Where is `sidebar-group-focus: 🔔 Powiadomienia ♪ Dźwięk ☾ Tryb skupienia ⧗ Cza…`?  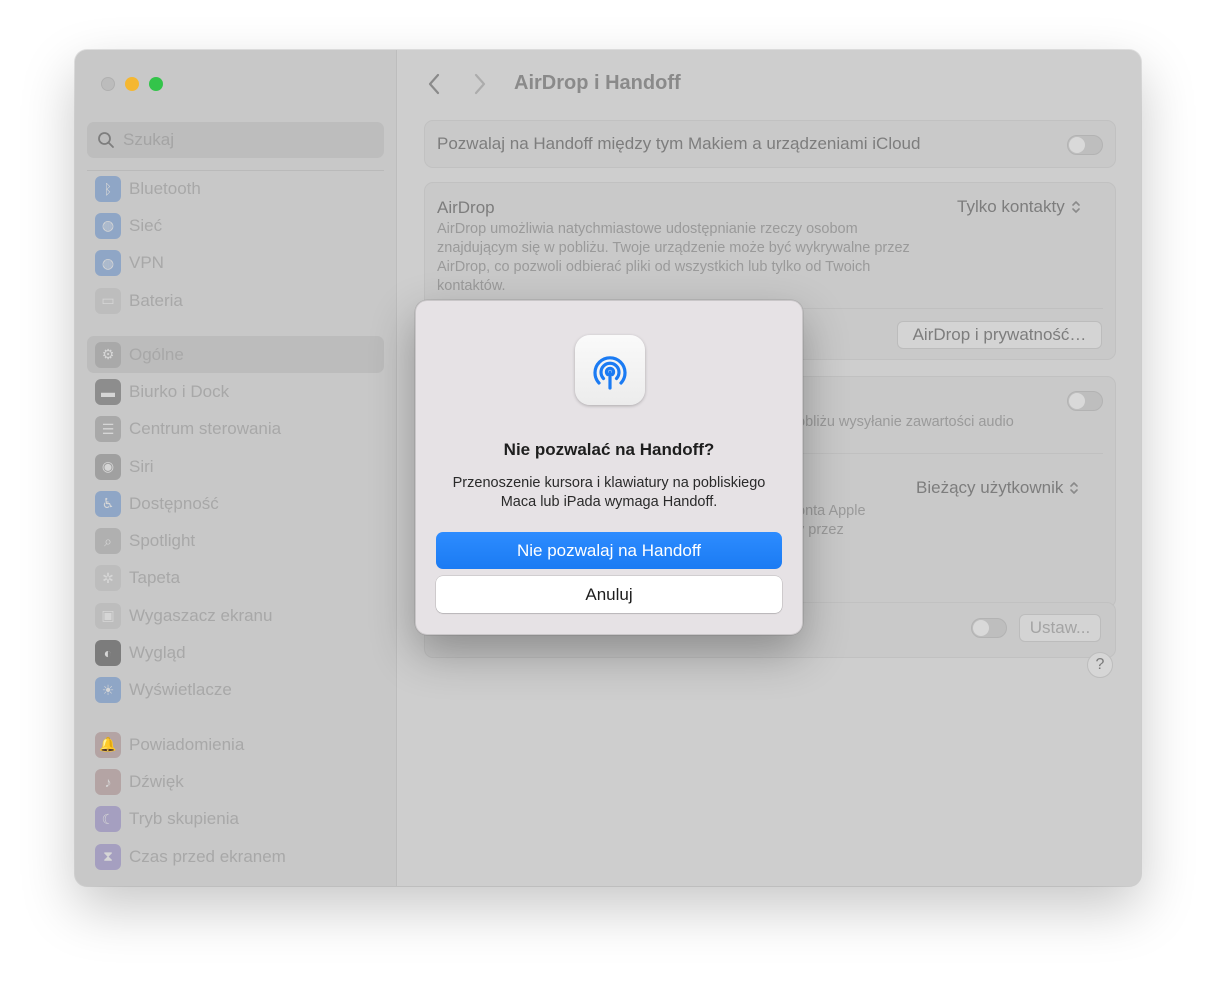 sidebar-group-focus: 🔔 Powiadomienia ♪ Dźwięk ☾ Tryb skupienia ⧗ Cza… is located at coordinates (235, 800).